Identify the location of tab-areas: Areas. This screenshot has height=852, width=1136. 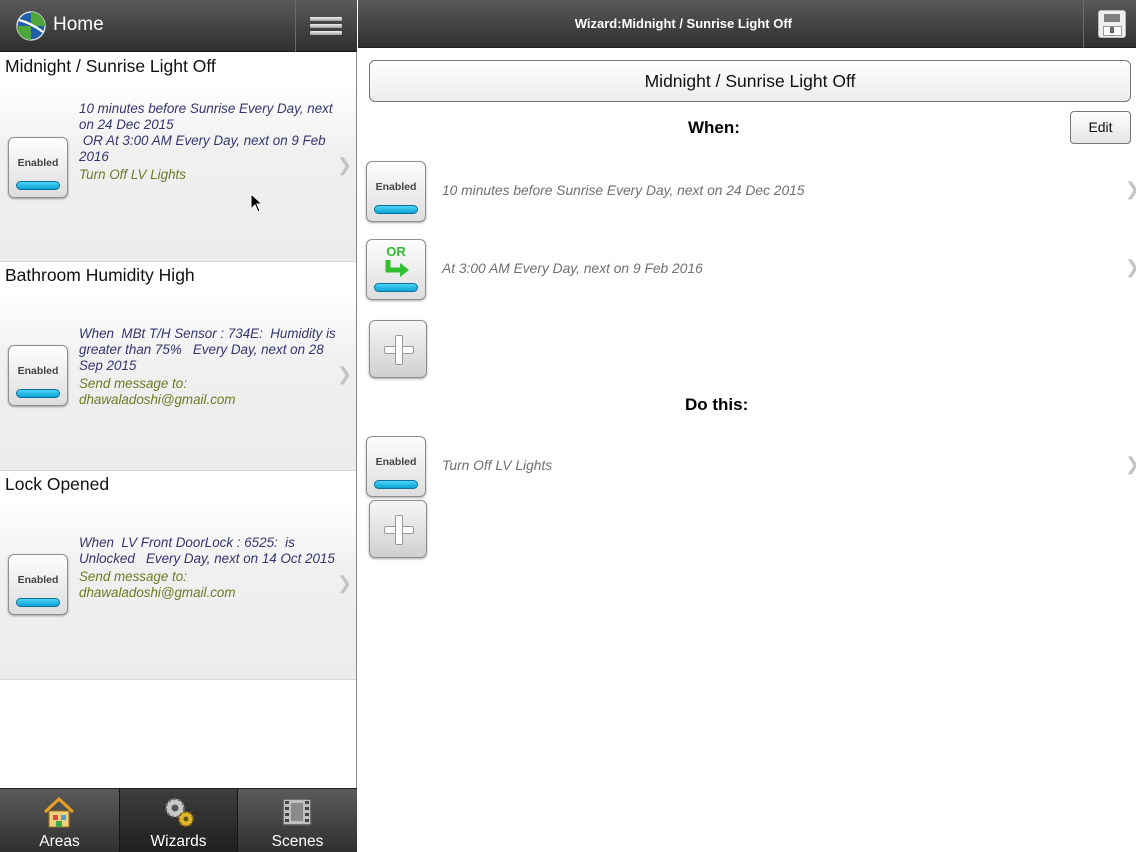
(59, 820).